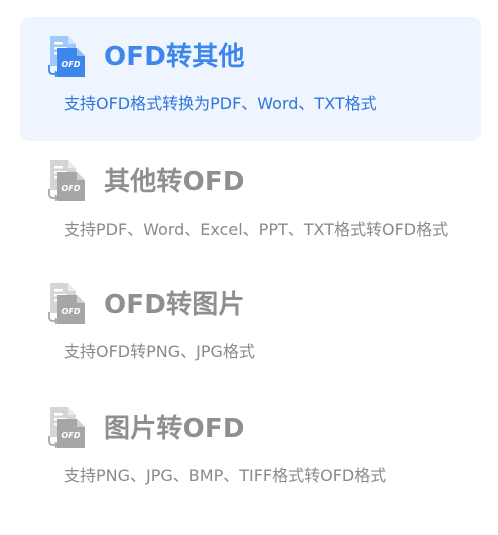 This screenshot has width=498, height=535. Describe the element at coordinates (225, 475) in the screenshot. I see `menu-item-description: 支持PNG、JPG、BMP、TIFF格式转OFD格式` at that location.